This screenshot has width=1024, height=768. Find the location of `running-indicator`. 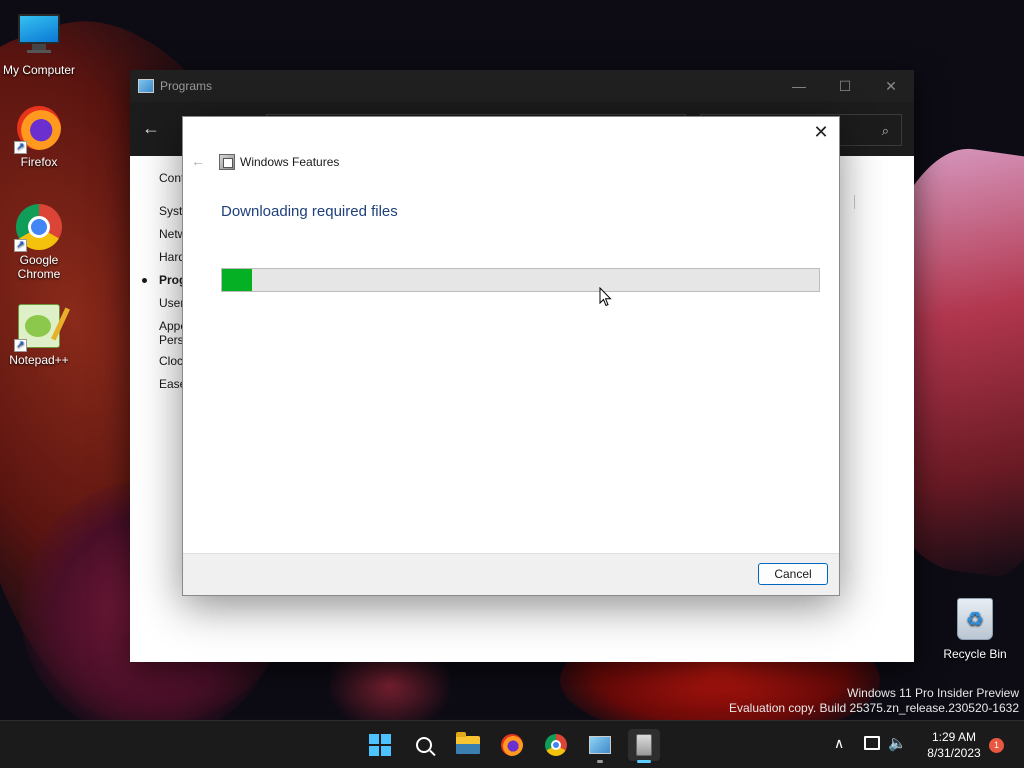

running-indicator is located at coordinates (600, 761).